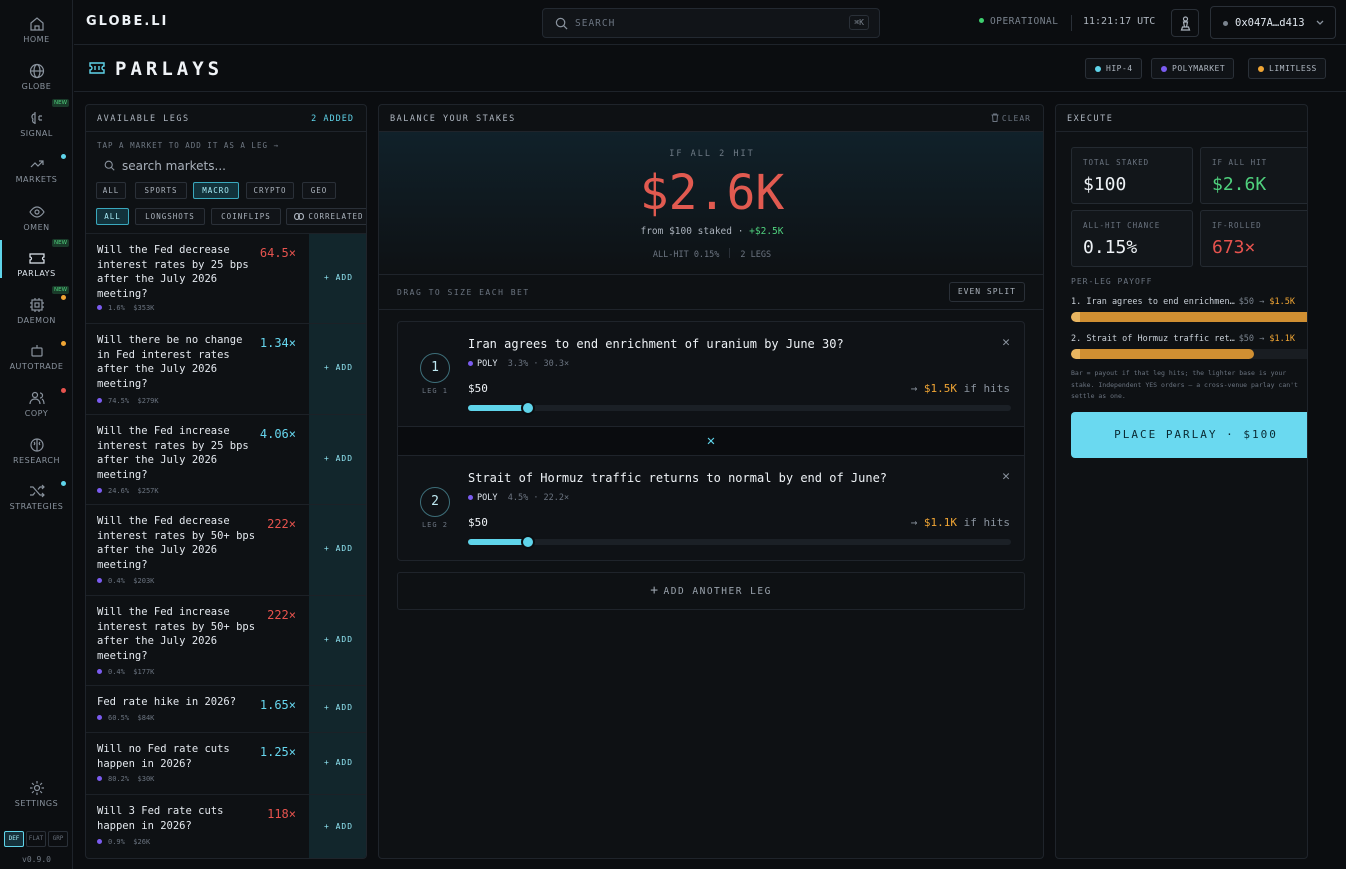  I want to click on venue-limitless: LIMITLESS, so click(1287, 68).